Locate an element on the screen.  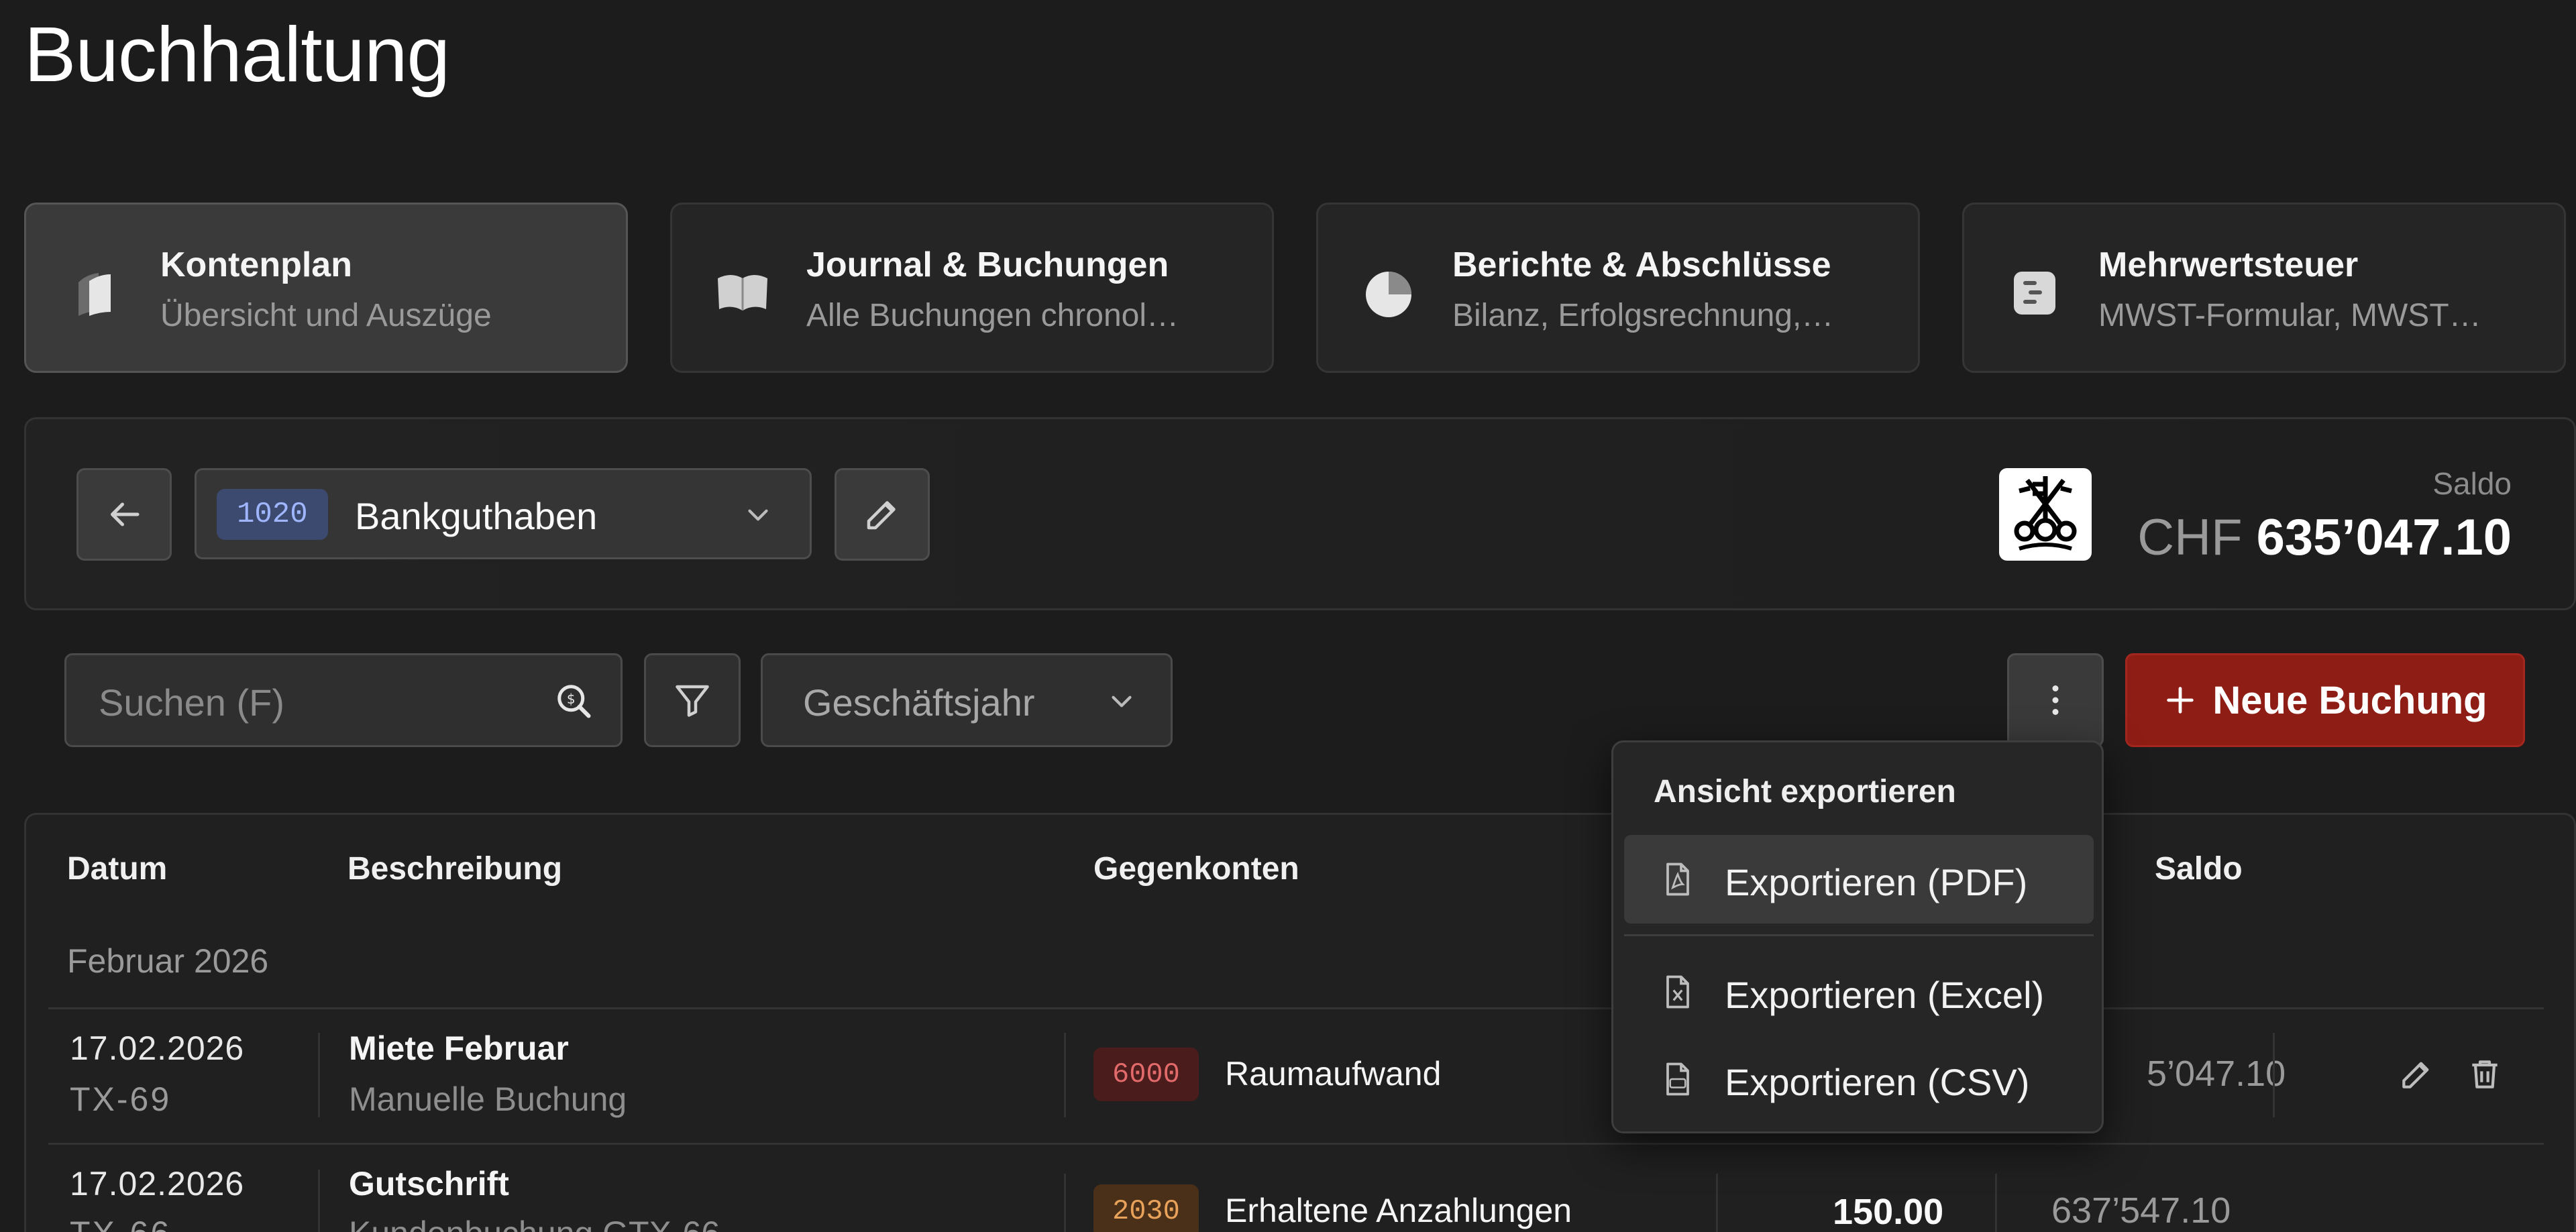
row-tx-id: TX-66 is located at coordinates (120, 1223).